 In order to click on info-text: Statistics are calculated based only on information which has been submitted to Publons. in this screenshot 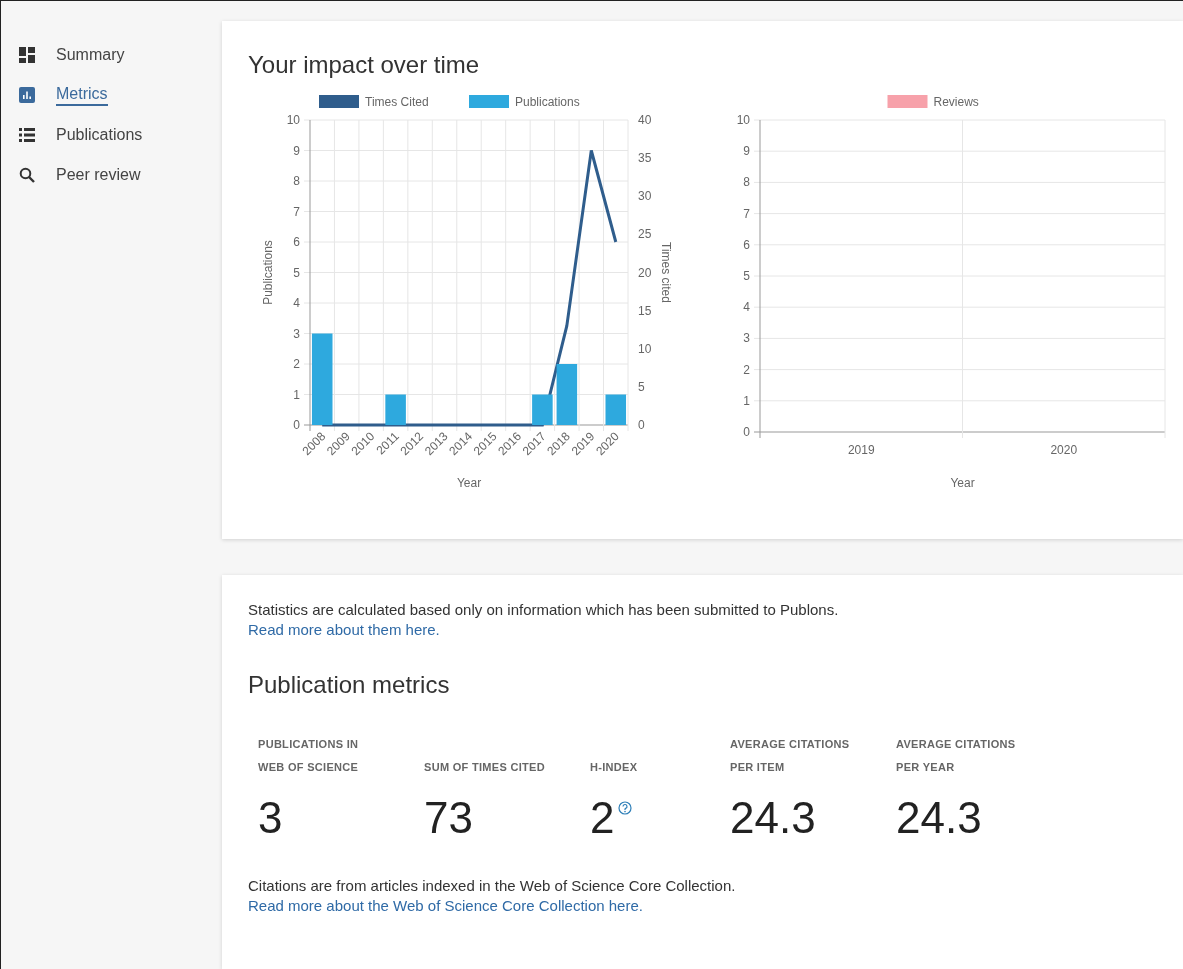, I will do `click(544, 609)`.